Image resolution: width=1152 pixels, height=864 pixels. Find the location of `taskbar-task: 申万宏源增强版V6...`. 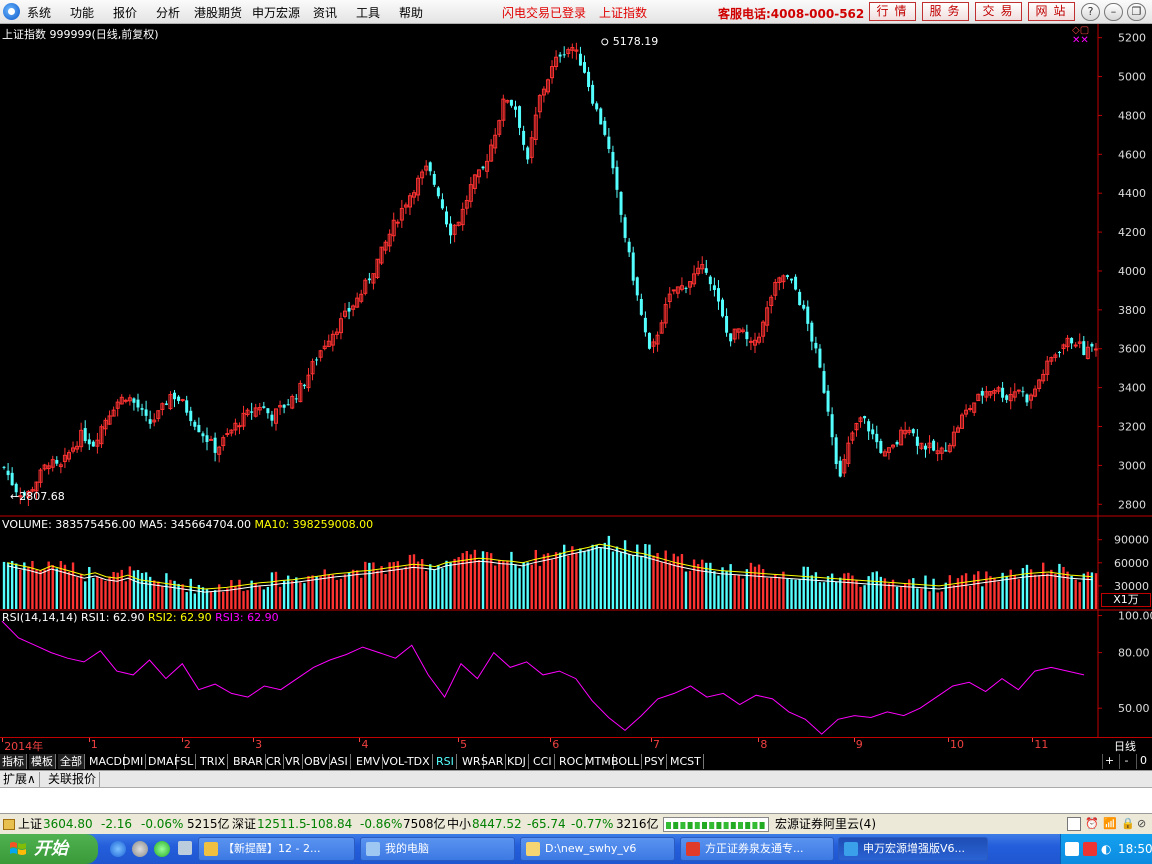

taskbar-task: 申万宏源增强版V6... is located at coordinates (913, 849).